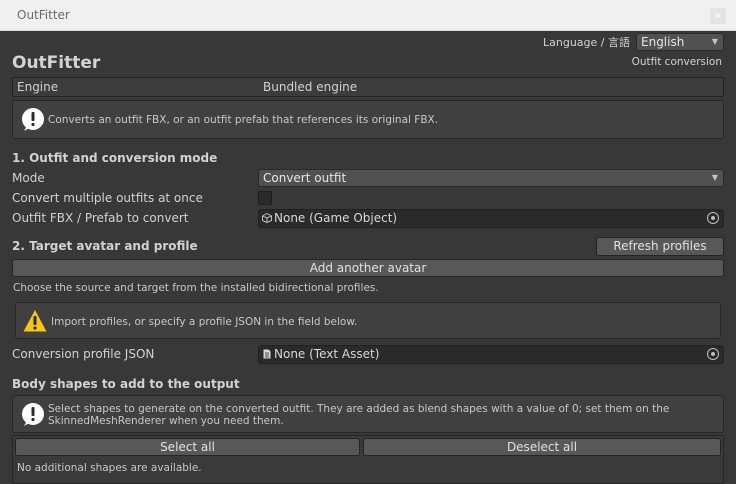  I want to click on add-avatar-button: Add another avatar, so click(368, 268).